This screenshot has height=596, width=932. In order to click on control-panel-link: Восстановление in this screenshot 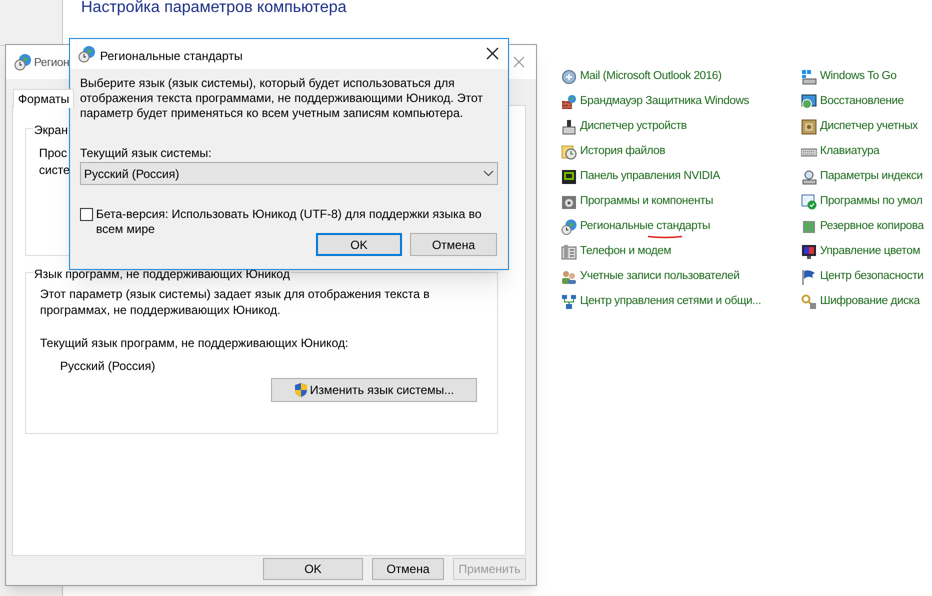, I will do `click(862, 101)`.